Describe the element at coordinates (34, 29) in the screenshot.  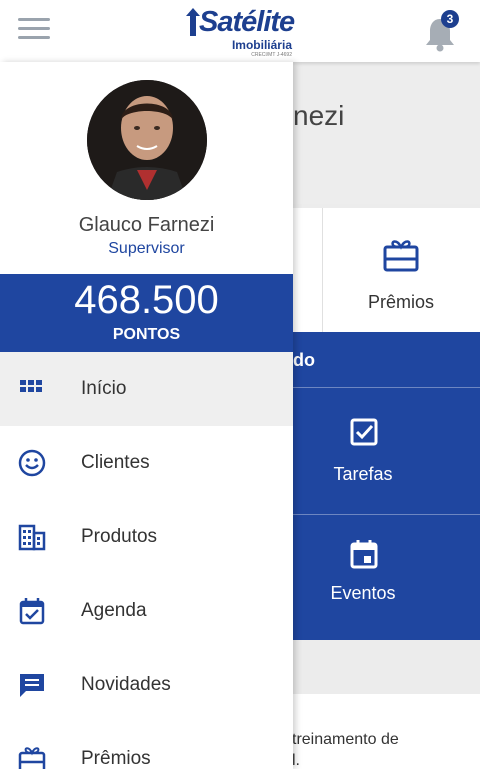
I see `hamburger-menu-icon` at that location.